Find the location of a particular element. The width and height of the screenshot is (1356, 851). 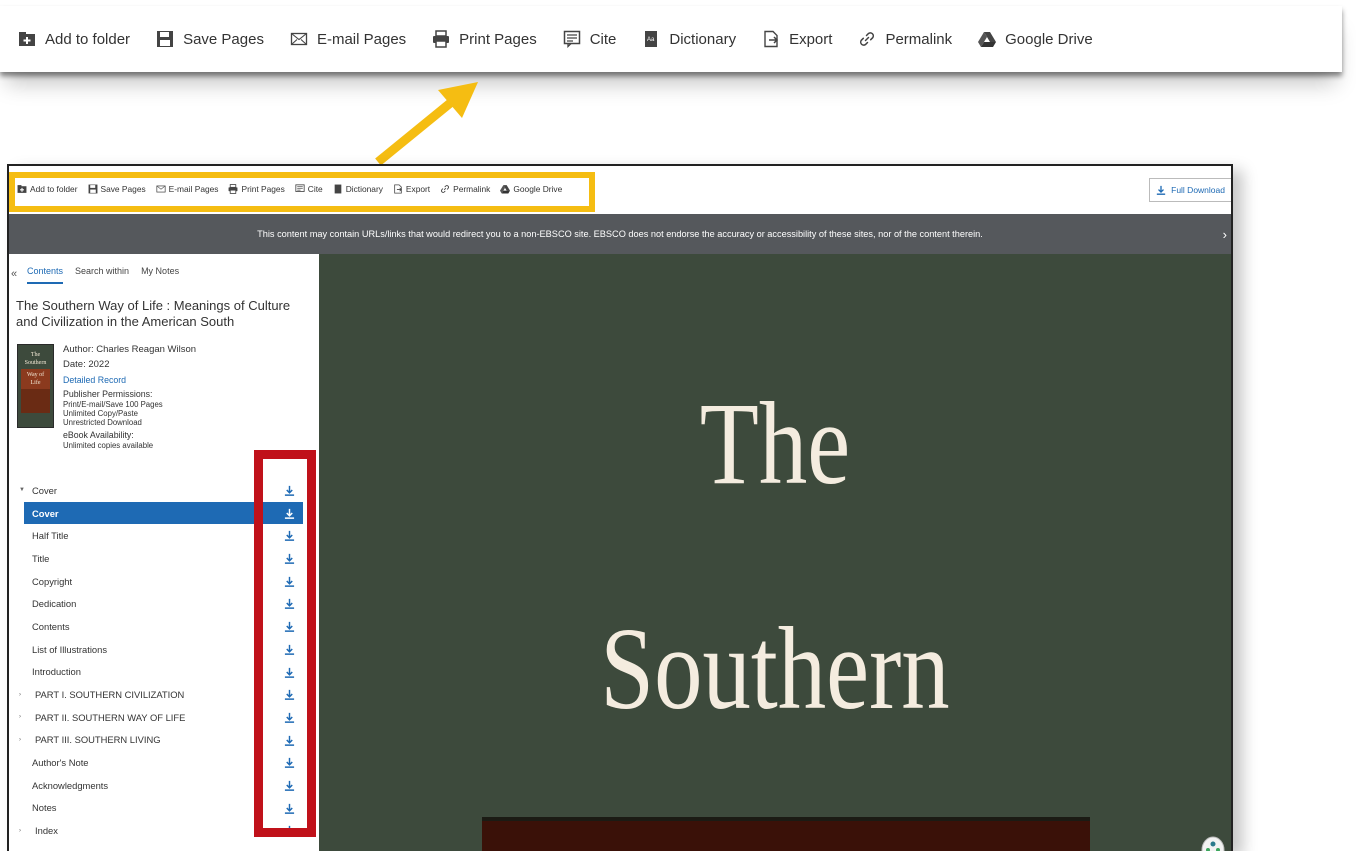

toc-item-label: PART II. SOUTHERN WAY OF LIFE is located at coordinates (110, 717).